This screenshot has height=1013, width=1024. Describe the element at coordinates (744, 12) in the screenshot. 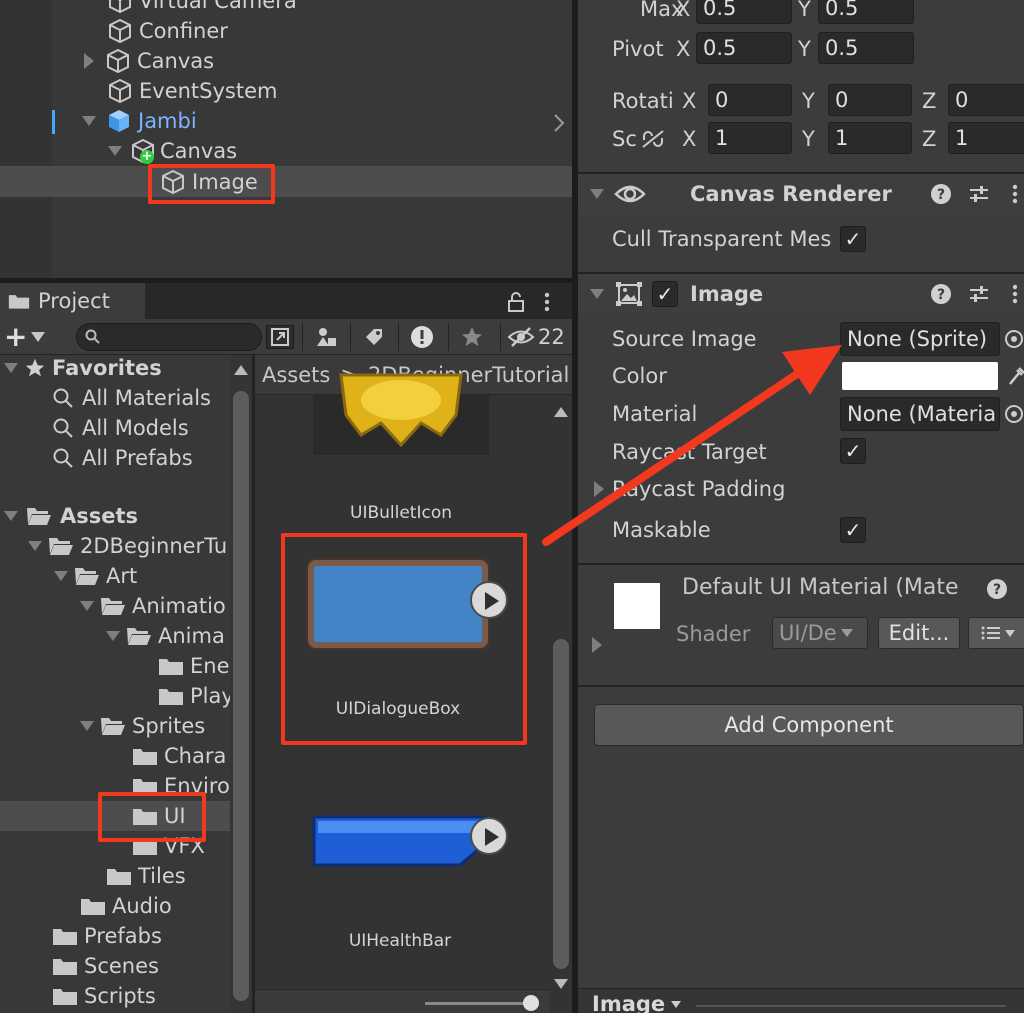

I see `max-x-field: 0.5` at that location.